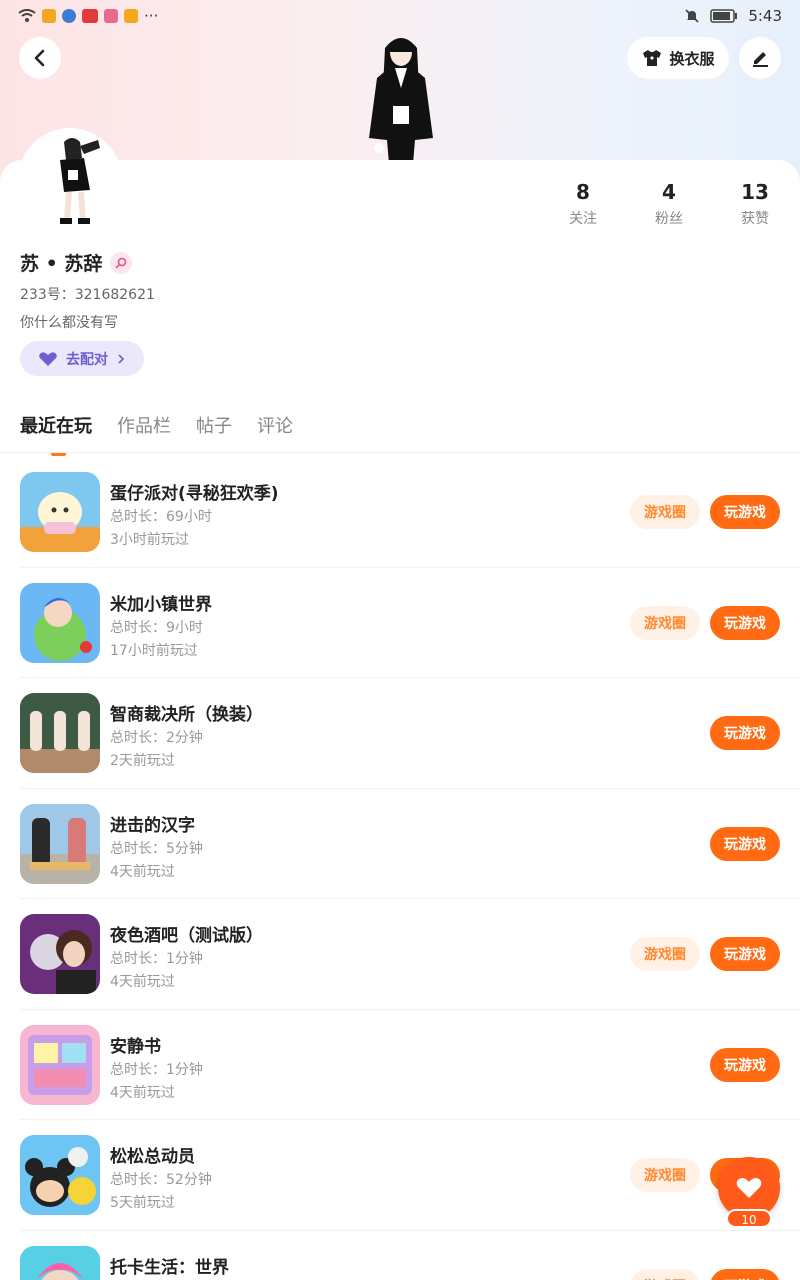 The image size is (800, 1280). I want to click on mail-icon, so click(111, 16).